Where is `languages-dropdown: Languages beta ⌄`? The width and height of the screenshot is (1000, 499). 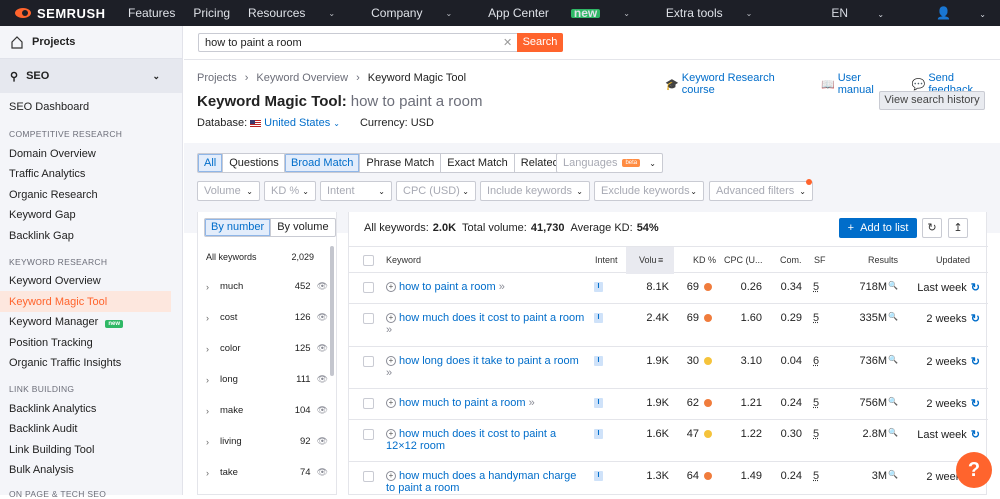
languages-dropdown: Languages beta ⌄ is located at coordinates (609, 163).